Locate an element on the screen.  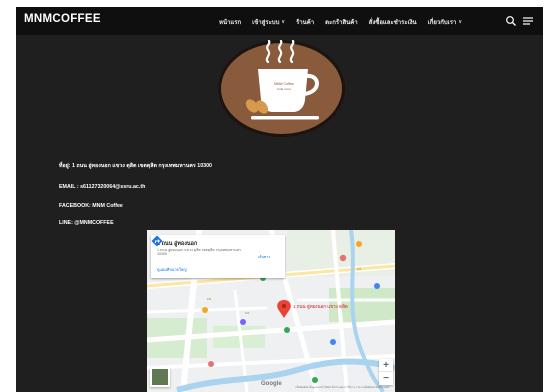
nav-label: สั่งซื้อและชำระเงิน is located at coordinates (392, 23).